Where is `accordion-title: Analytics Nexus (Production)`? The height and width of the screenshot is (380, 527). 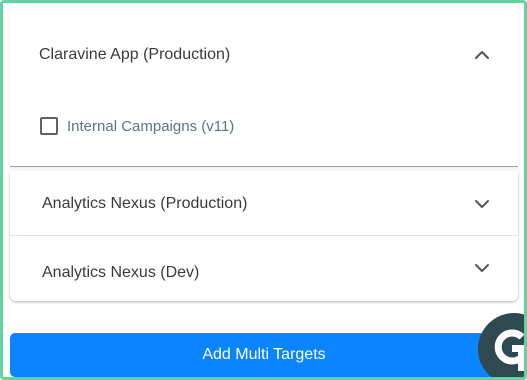
accordion-title: Analytics Nexus (Production) is located at coordinates (145, 203).